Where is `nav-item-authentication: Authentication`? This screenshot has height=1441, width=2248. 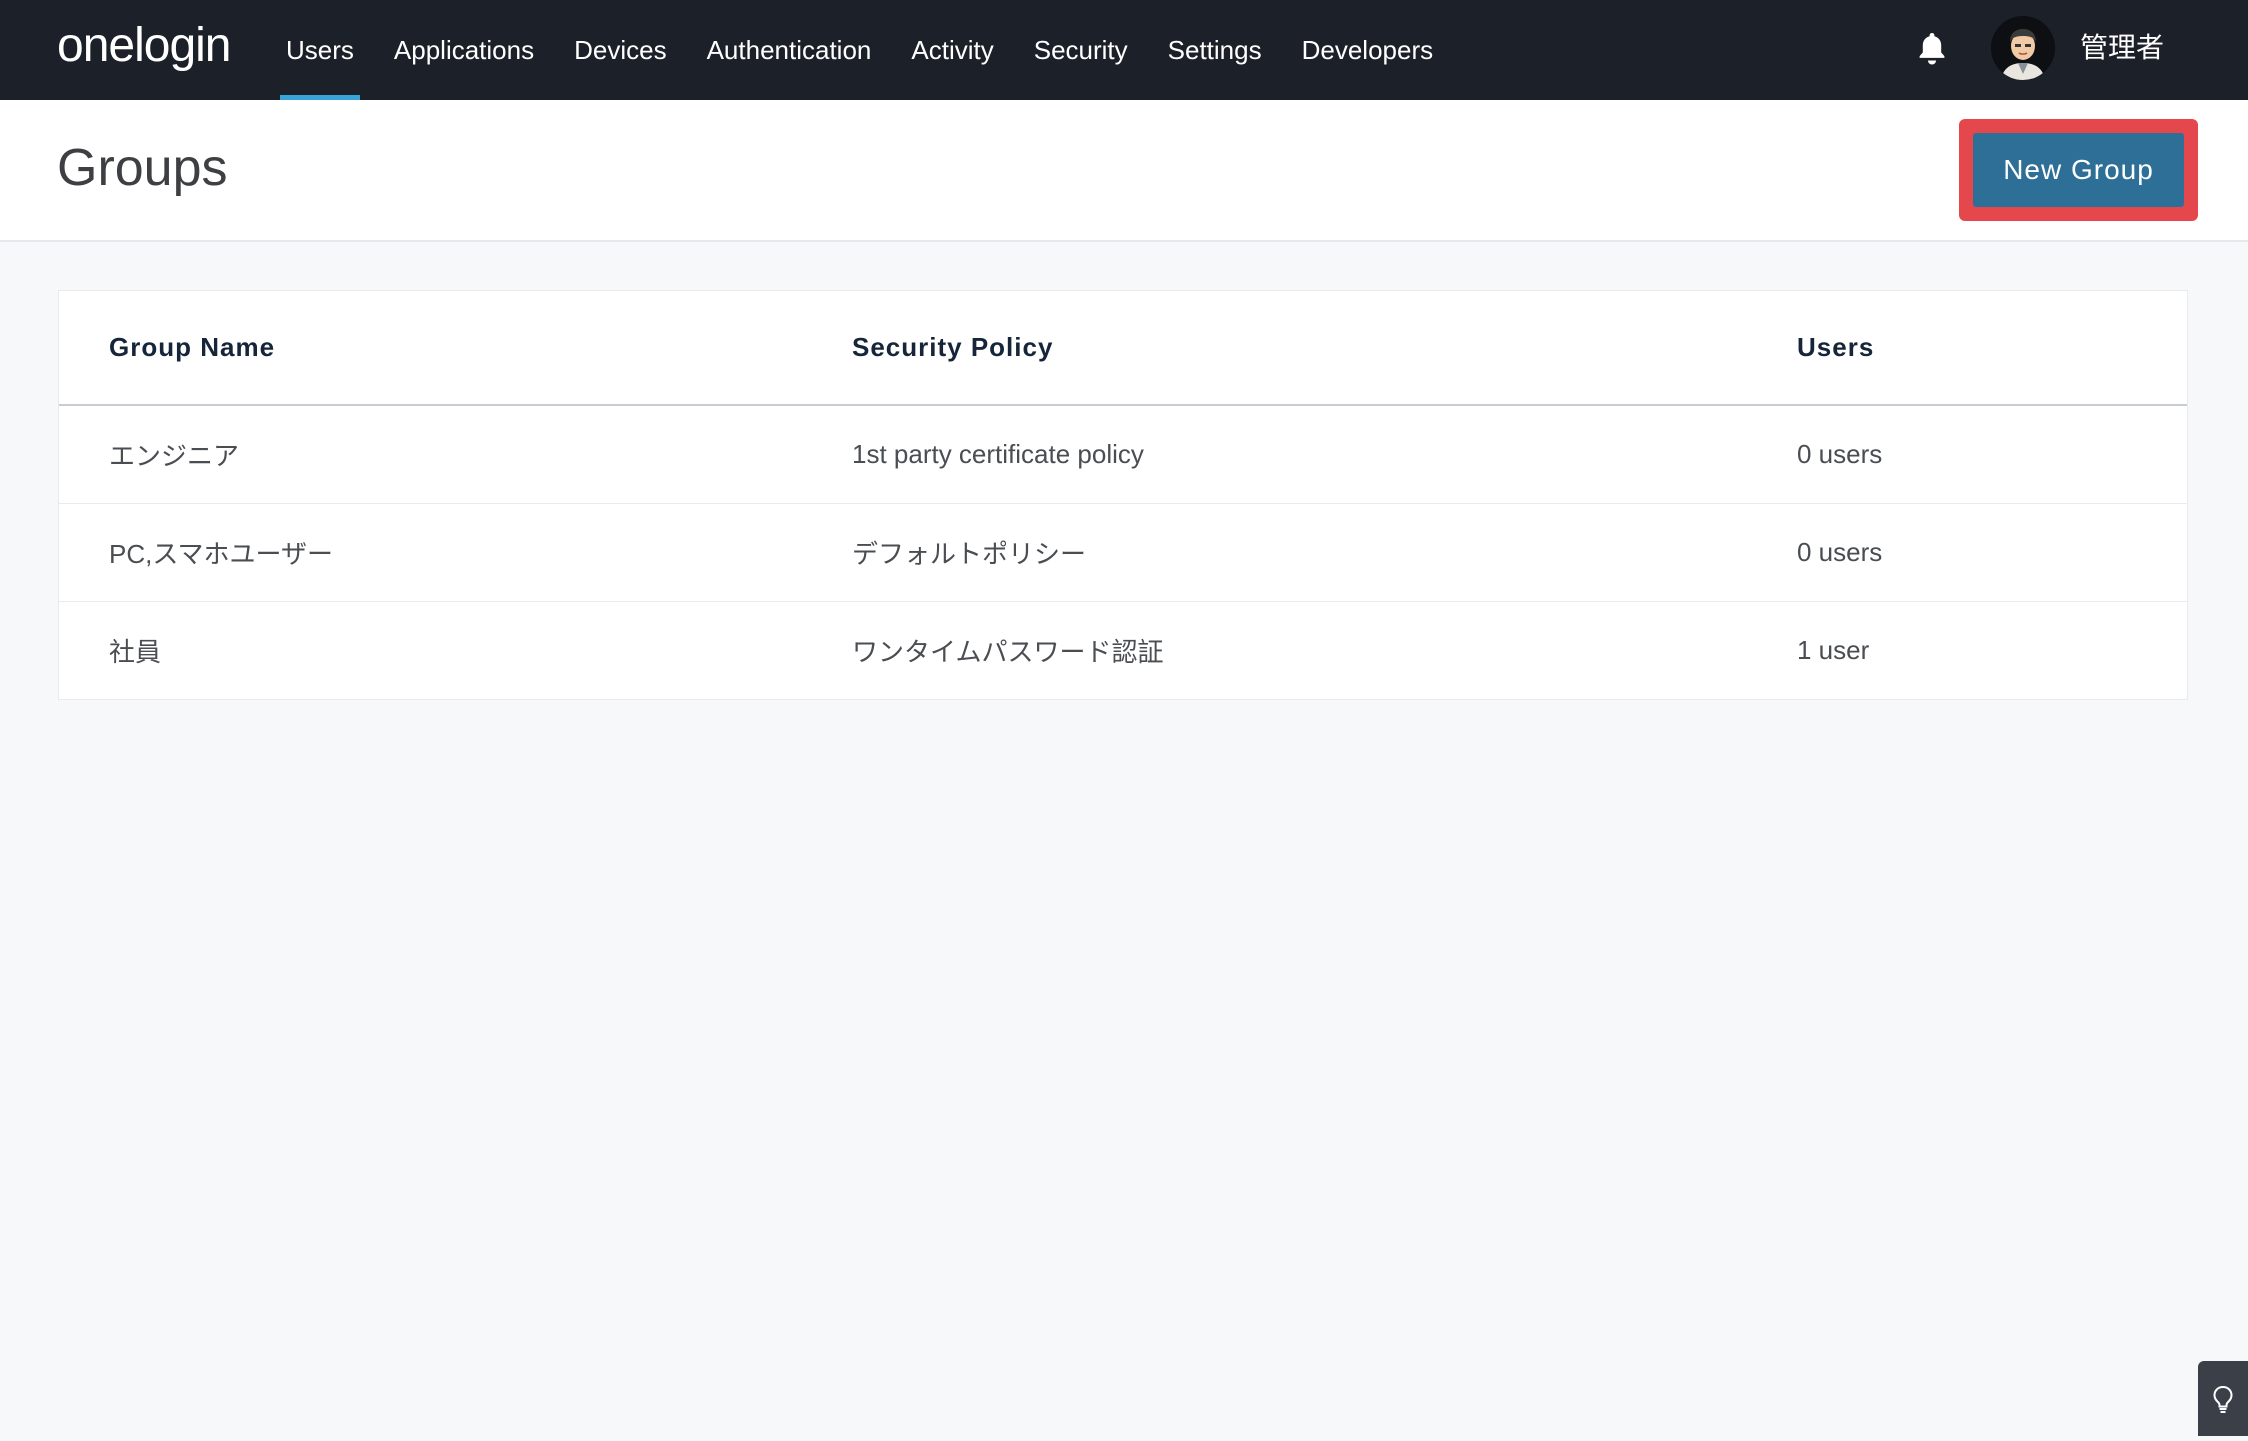
nav-item-authentication: Authentication is located at coordinates (789, 50).